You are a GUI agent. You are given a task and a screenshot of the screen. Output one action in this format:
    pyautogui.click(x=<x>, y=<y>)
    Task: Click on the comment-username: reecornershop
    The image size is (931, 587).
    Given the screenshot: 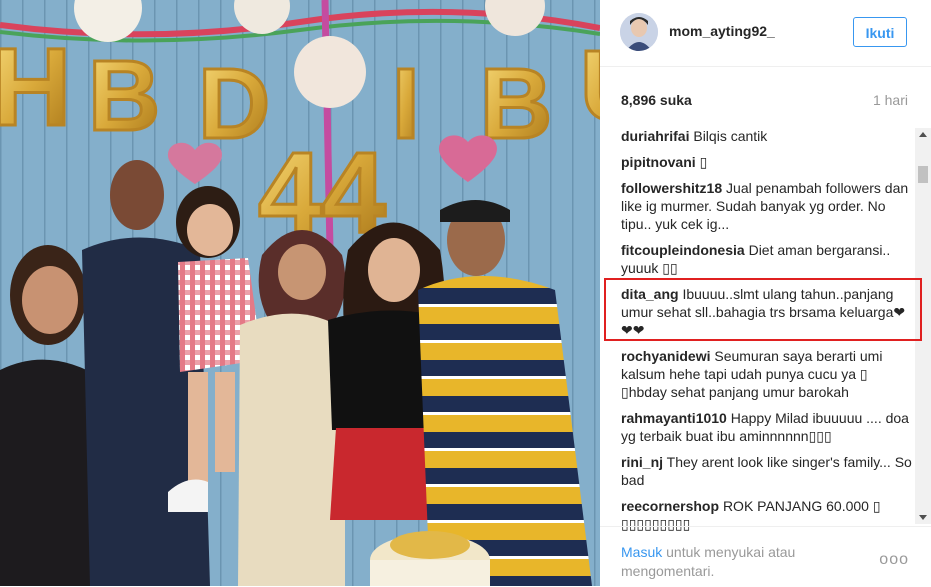 What is the action you would take?
    pyautogui.click(x=670, y=506)
    